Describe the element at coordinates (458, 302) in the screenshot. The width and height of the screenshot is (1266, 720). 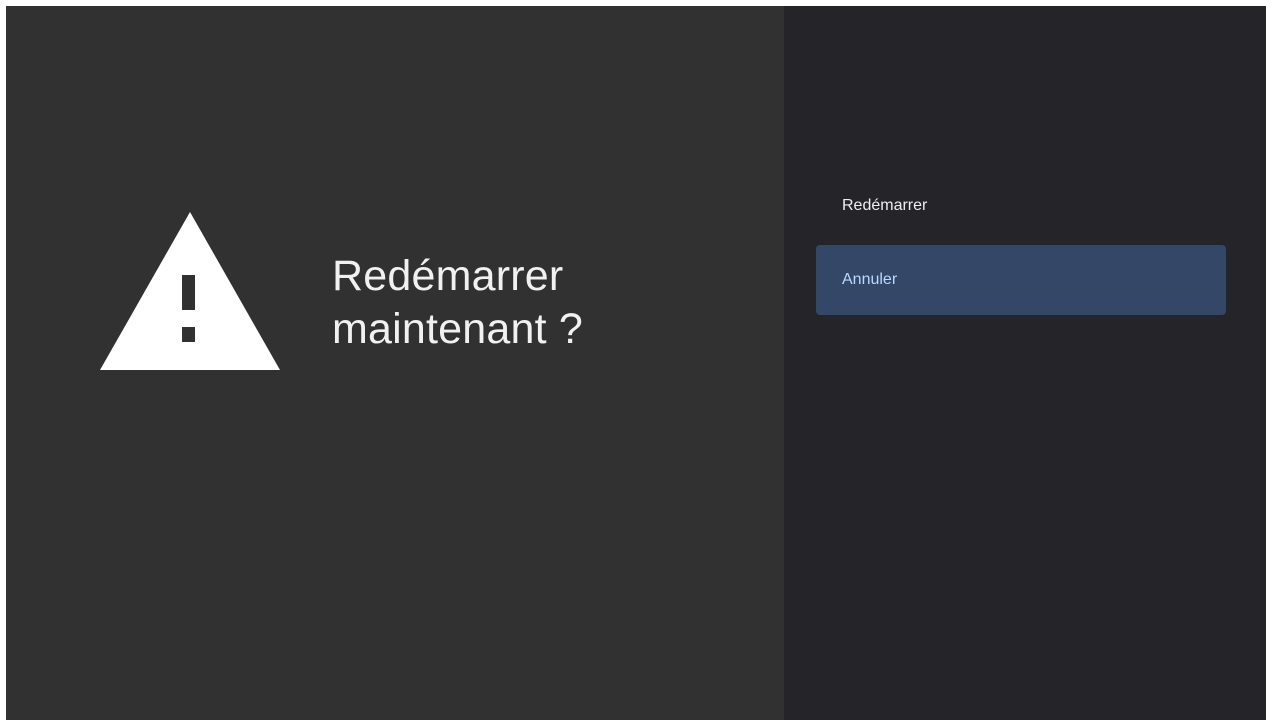
I see `dialog-title: Redémarrer maintenant ?` at that location.